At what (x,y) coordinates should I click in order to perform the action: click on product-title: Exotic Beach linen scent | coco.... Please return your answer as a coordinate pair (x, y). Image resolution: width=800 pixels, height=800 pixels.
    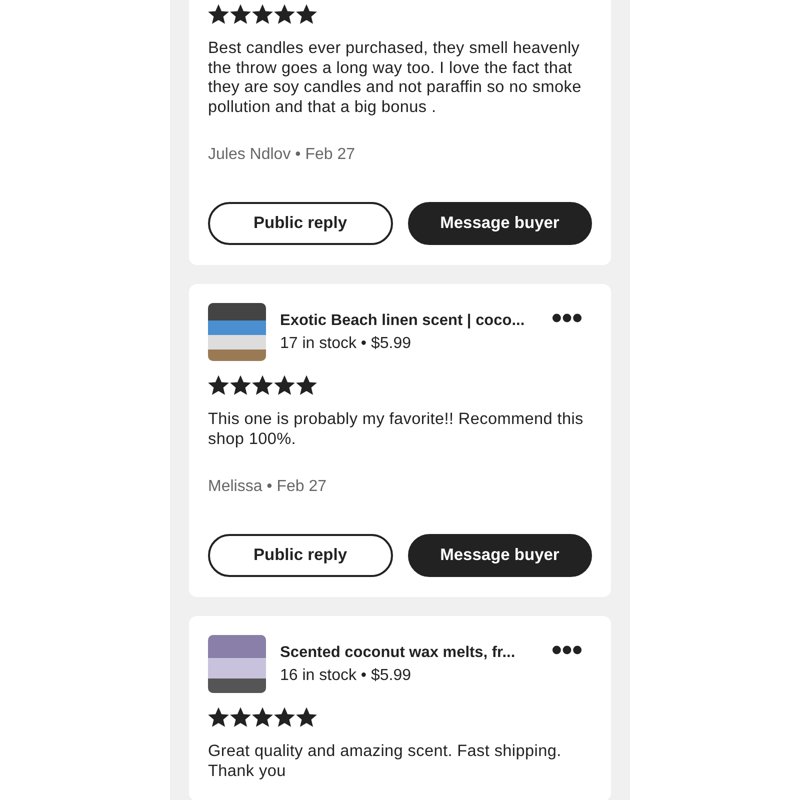
    Looking at the image, I should click on (409, 321).